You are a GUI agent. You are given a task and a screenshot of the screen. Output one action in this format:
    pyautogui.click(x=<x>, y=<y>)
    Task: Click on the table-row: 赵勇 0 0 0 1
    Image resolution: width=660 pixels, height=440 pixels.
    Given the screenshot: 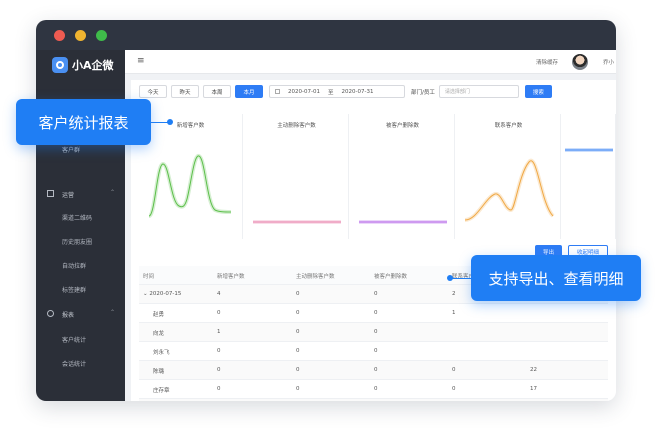 What is the action you would take?
    pyautogui.click(x=373, y=313)
    